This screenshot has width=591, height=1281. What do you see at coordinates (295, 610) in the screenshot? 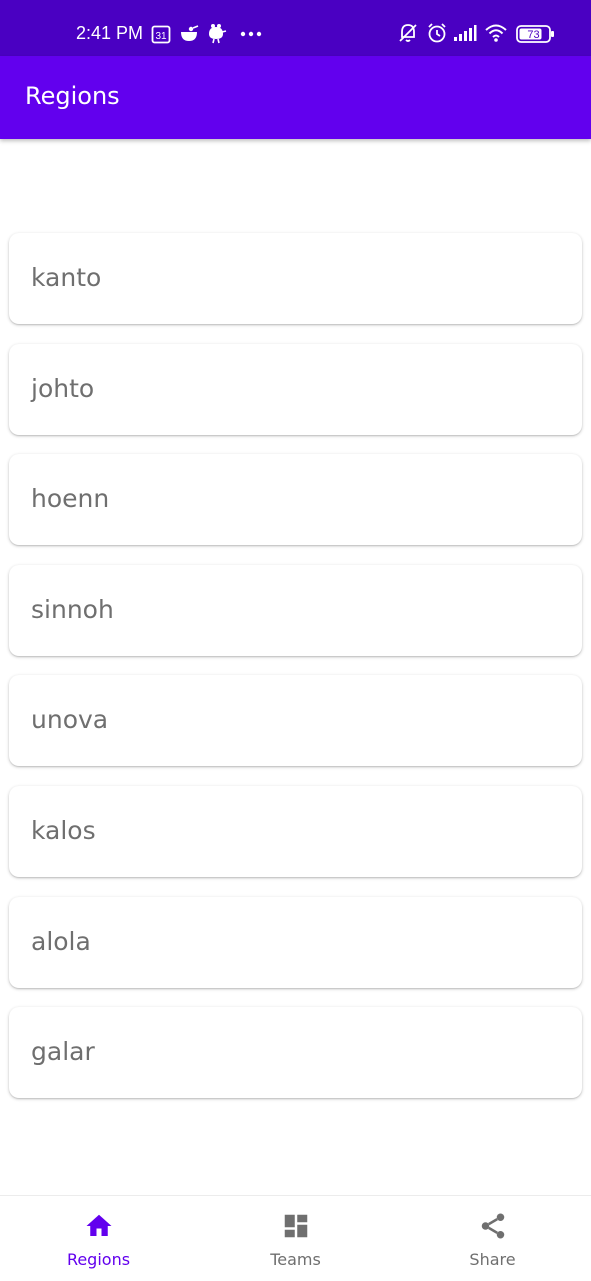
I see `region-card-sinnoh: sinnoh` at bounding box center [295, 610].